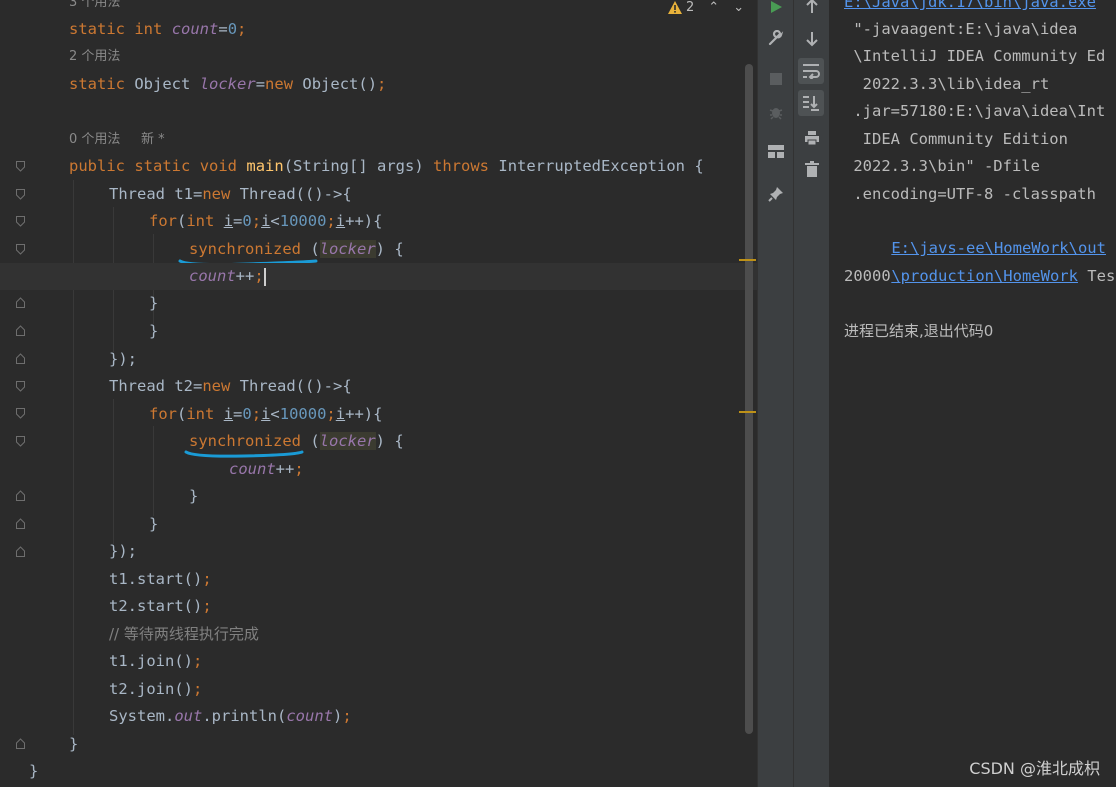 This screenshot has width=1116, height=787. I want to click on code-line: static Object locker=new Object();, so click(378, 84).